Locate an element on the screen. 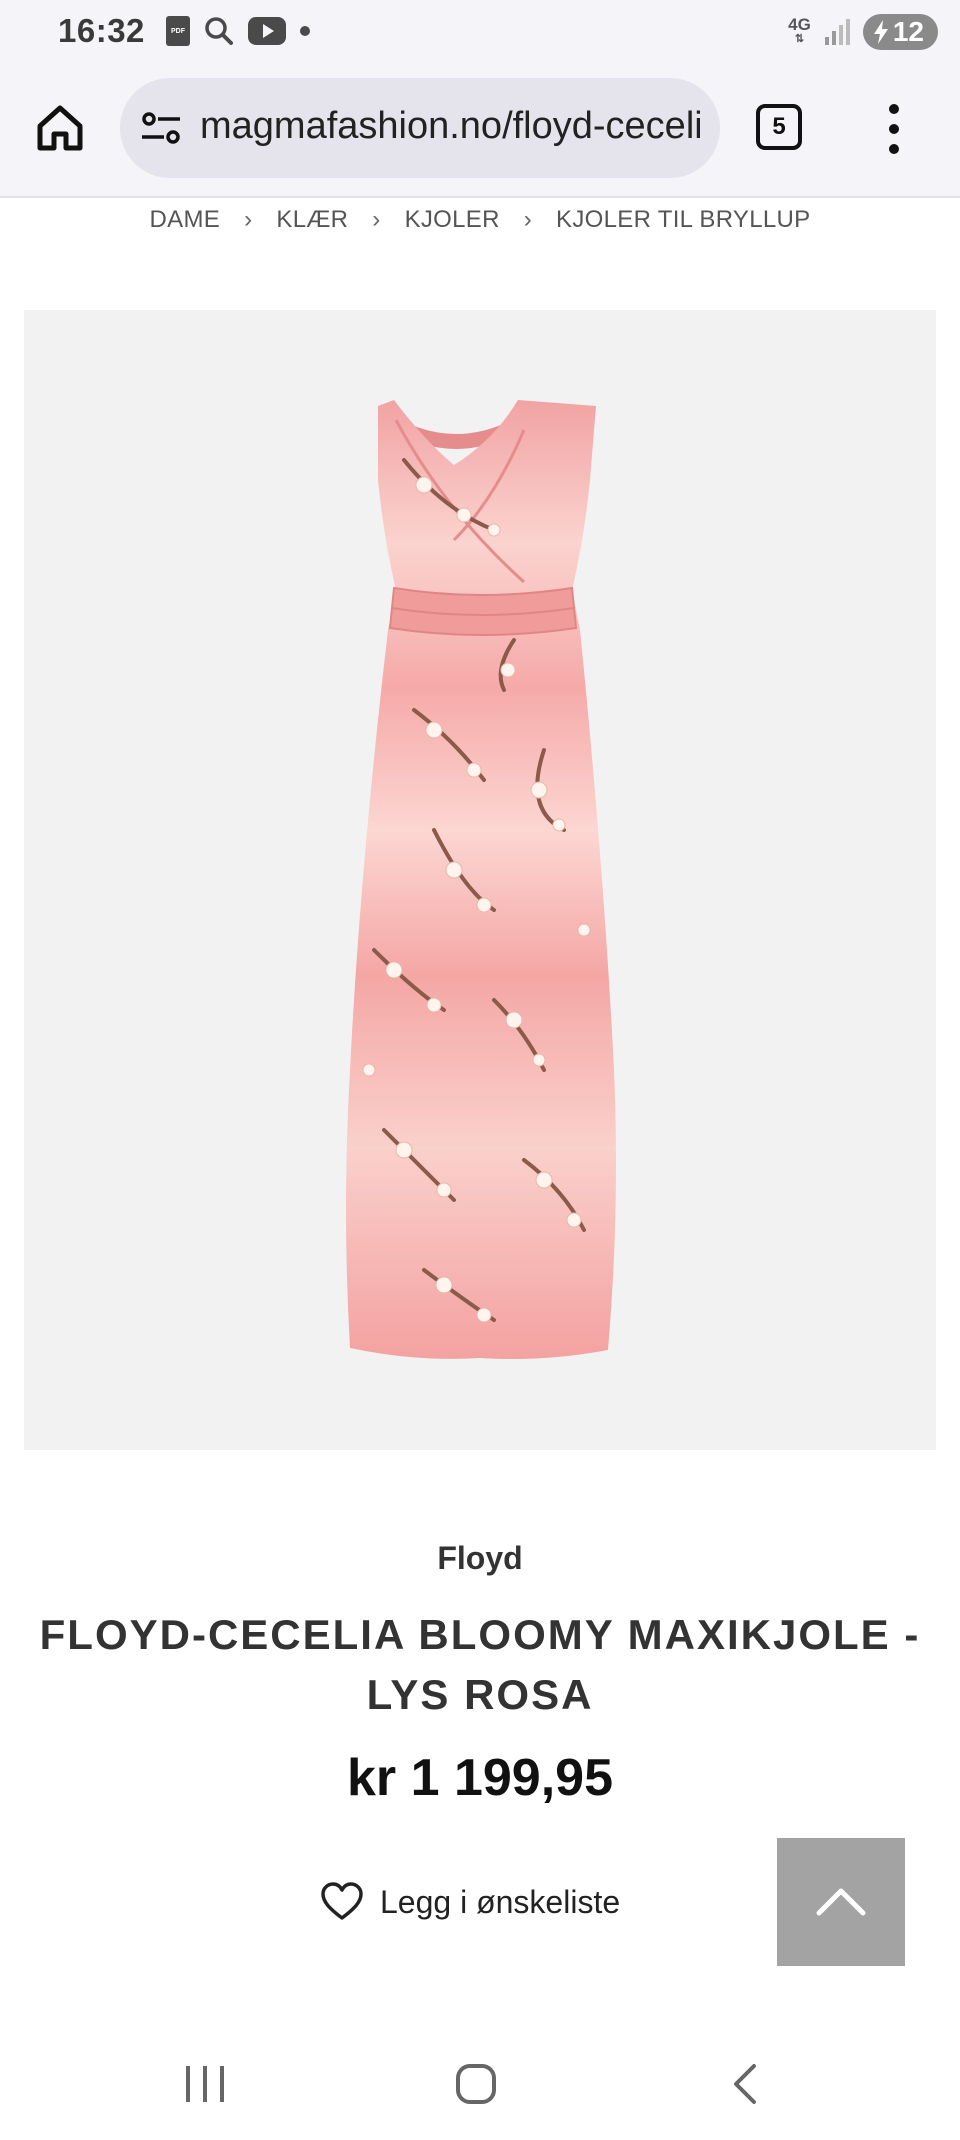 Image resolution: width=960 pixels, height=2140 pixels. site-settings-icon is located at coordinates (161, 128).